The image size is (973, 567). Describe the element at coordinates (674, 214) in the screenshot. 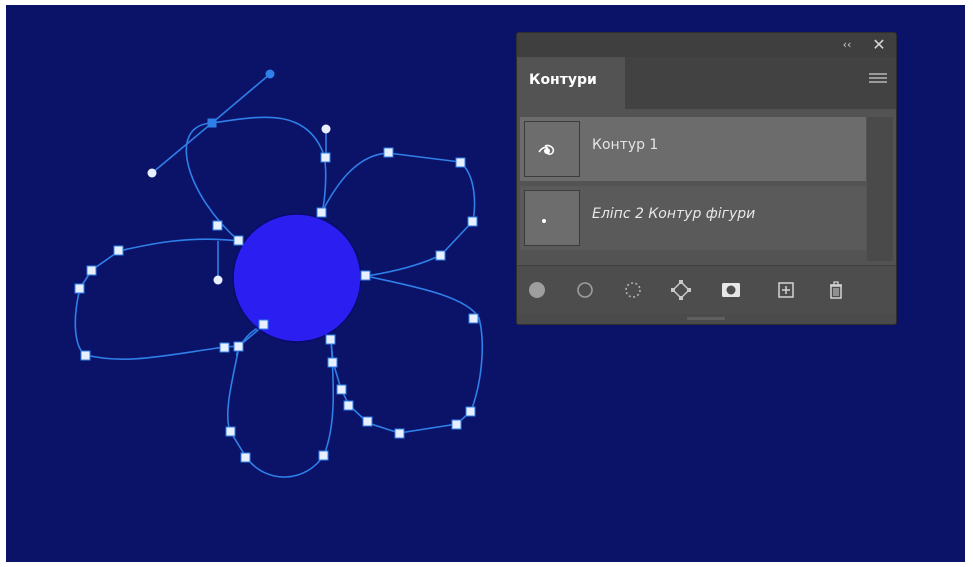

I see `path-label: Еліпс 2 Контур фігури` at that location.